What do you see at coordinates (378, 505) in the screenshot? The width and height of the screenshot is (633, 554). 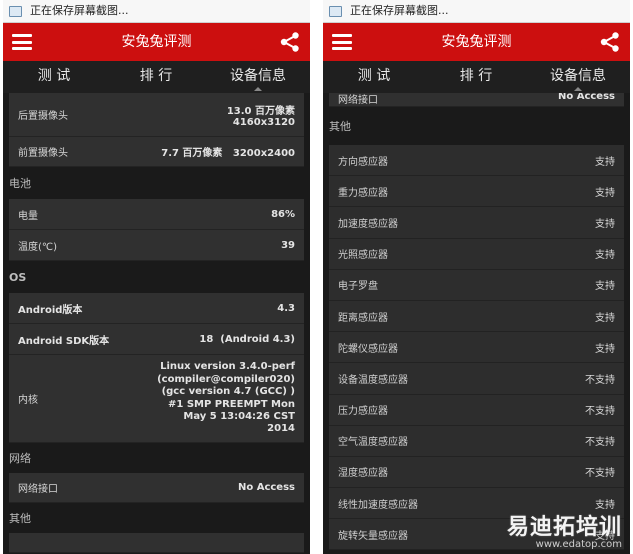 I see `sensor-label: 线性加速度感应器` at bounding box center [378, 505].